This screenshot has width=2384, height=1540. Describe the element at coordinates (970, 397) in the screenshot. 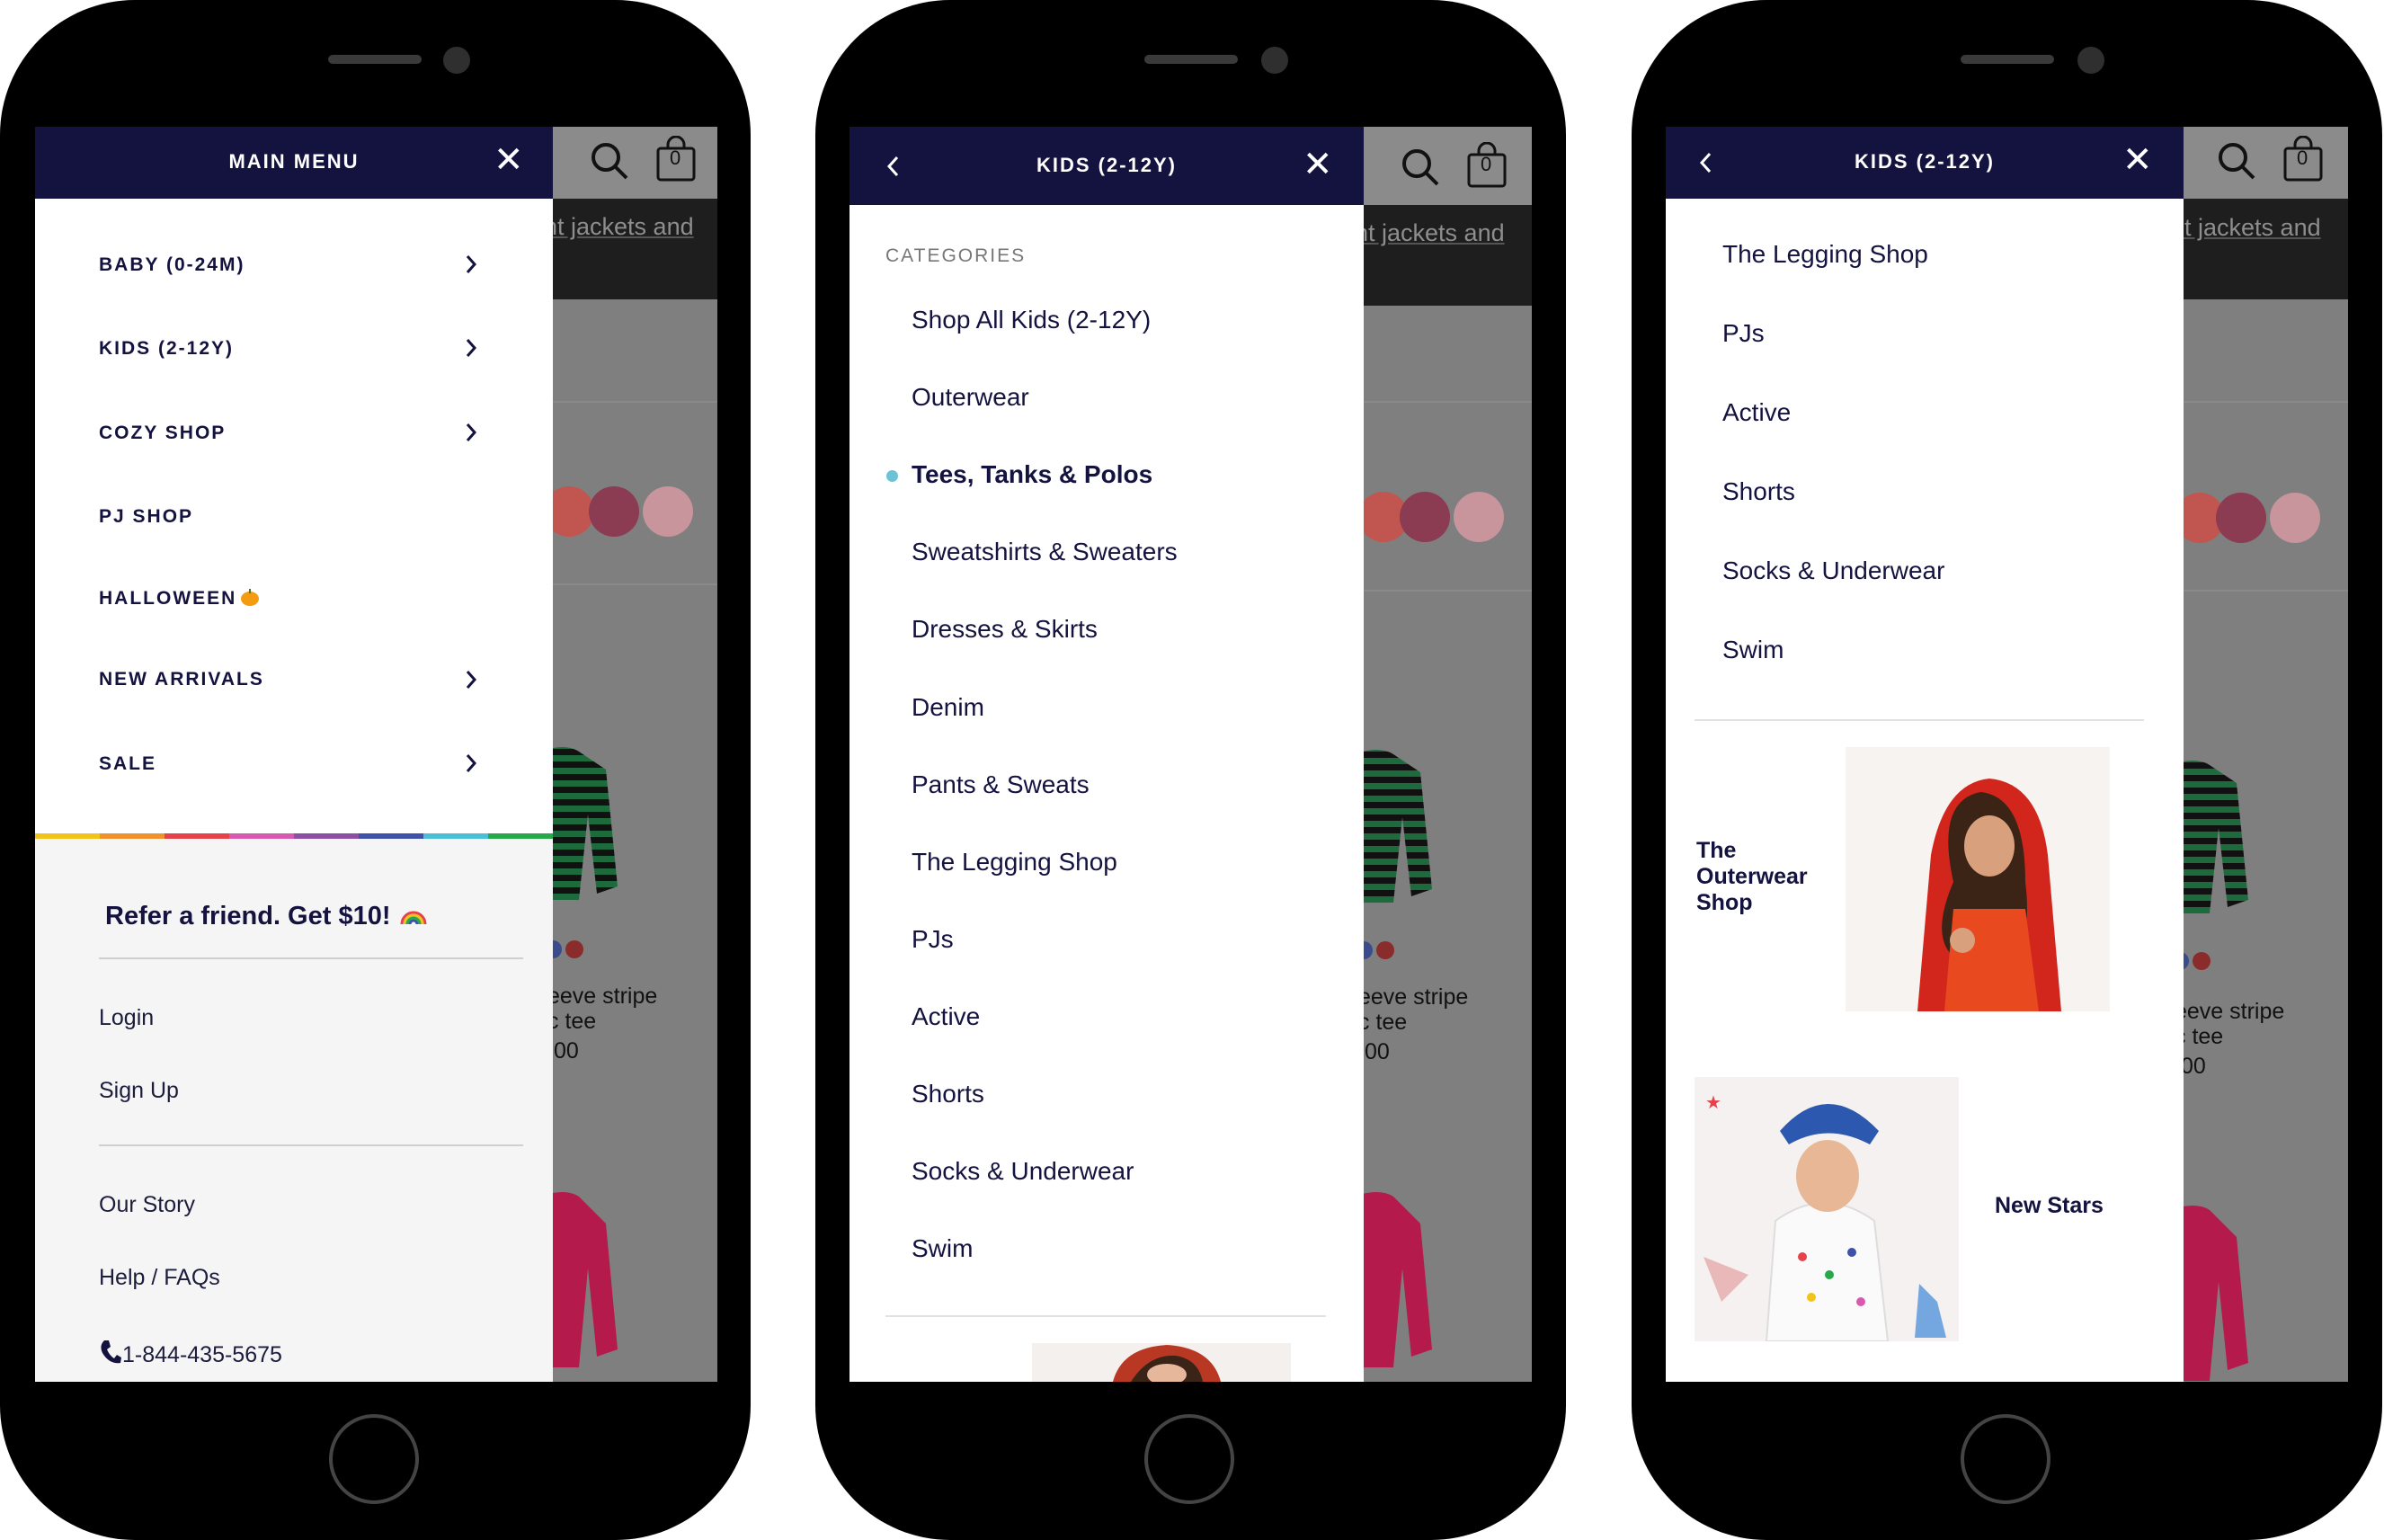

I see `category-item: Outerwear` at that location.